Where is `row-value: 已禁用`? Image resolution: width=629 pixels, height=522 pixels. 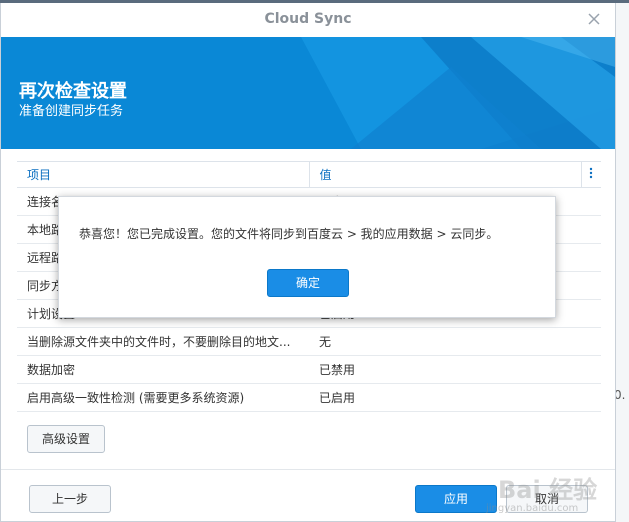
row-value: 已禁用 is located at coordinates (455, 369).